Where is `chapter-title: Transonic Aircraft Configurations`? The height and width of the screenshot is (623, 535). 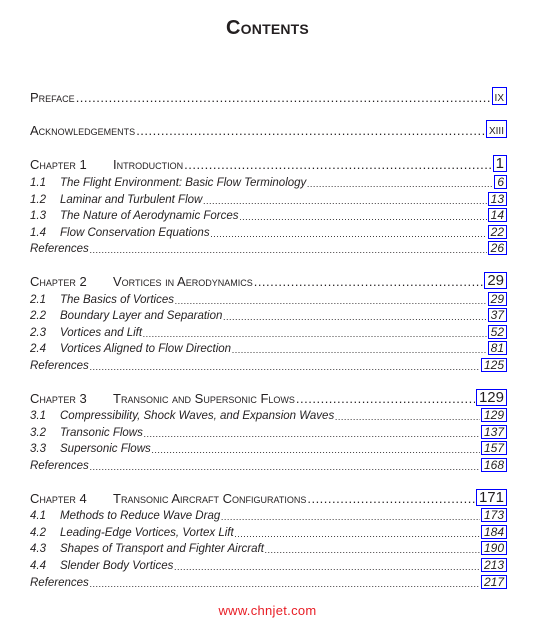
chapter-title: Transonic Aircraft Configurations is located at coordinates (210, 498).